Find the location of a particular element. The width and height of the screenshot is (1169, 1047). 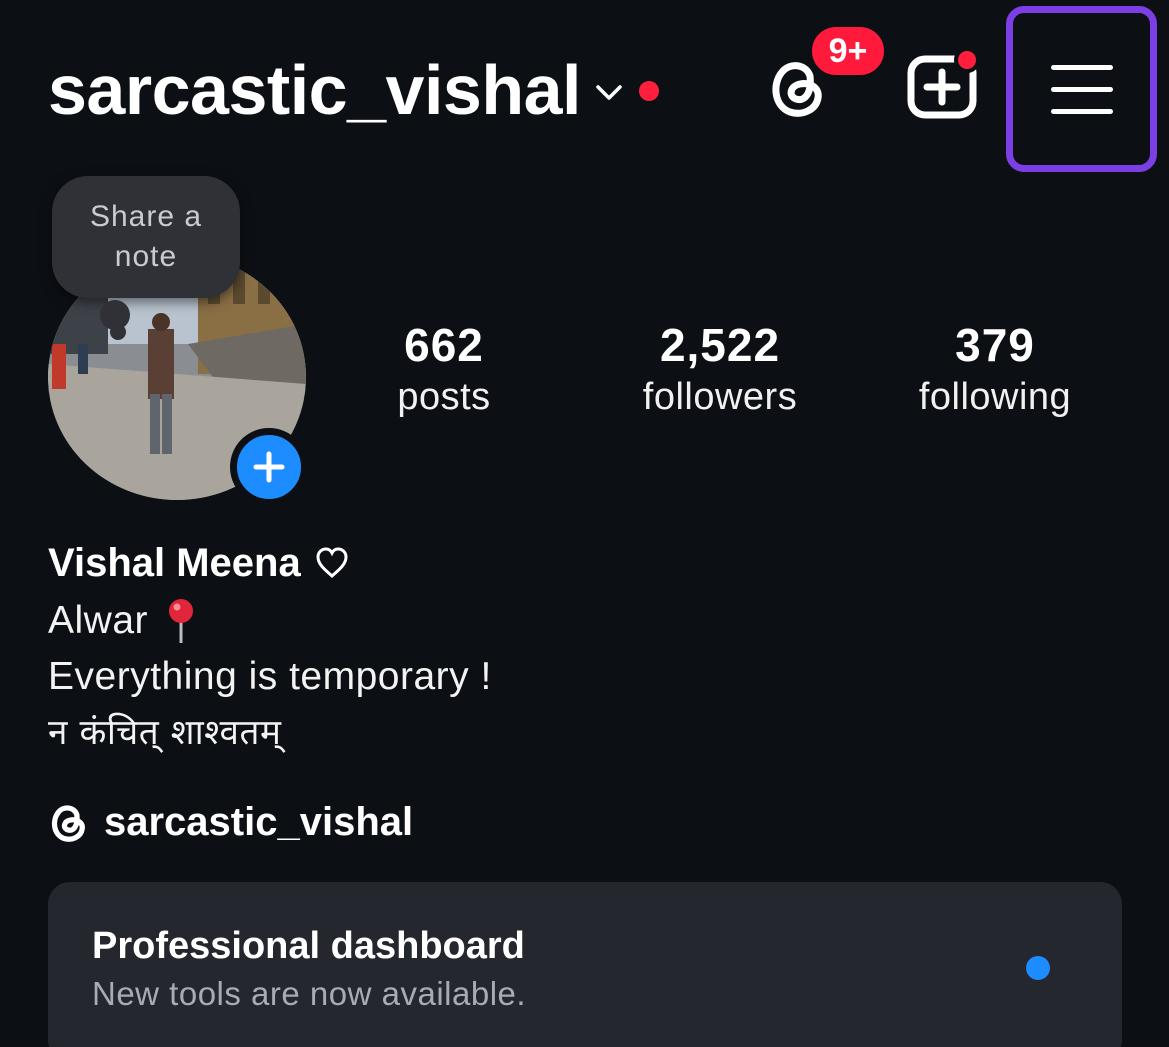

following-count: 379 is located at coordinates (995, 345).